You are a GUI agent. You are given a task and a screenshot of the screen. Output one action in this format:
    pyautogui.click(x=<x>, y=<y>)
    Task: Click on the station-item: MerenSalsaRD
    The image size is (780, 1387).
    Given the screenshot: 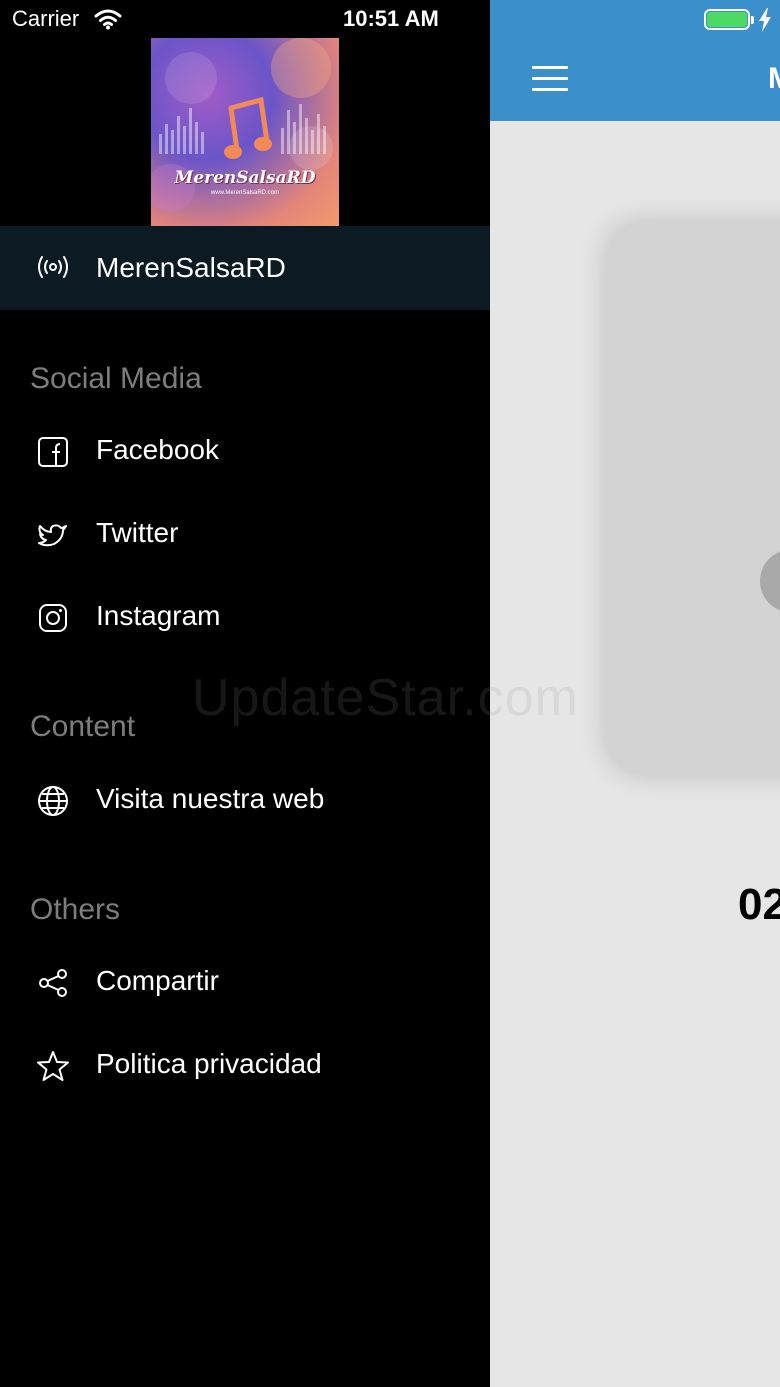 What is the action you would take?
    pyautogui.click(x=245, y=268)
    